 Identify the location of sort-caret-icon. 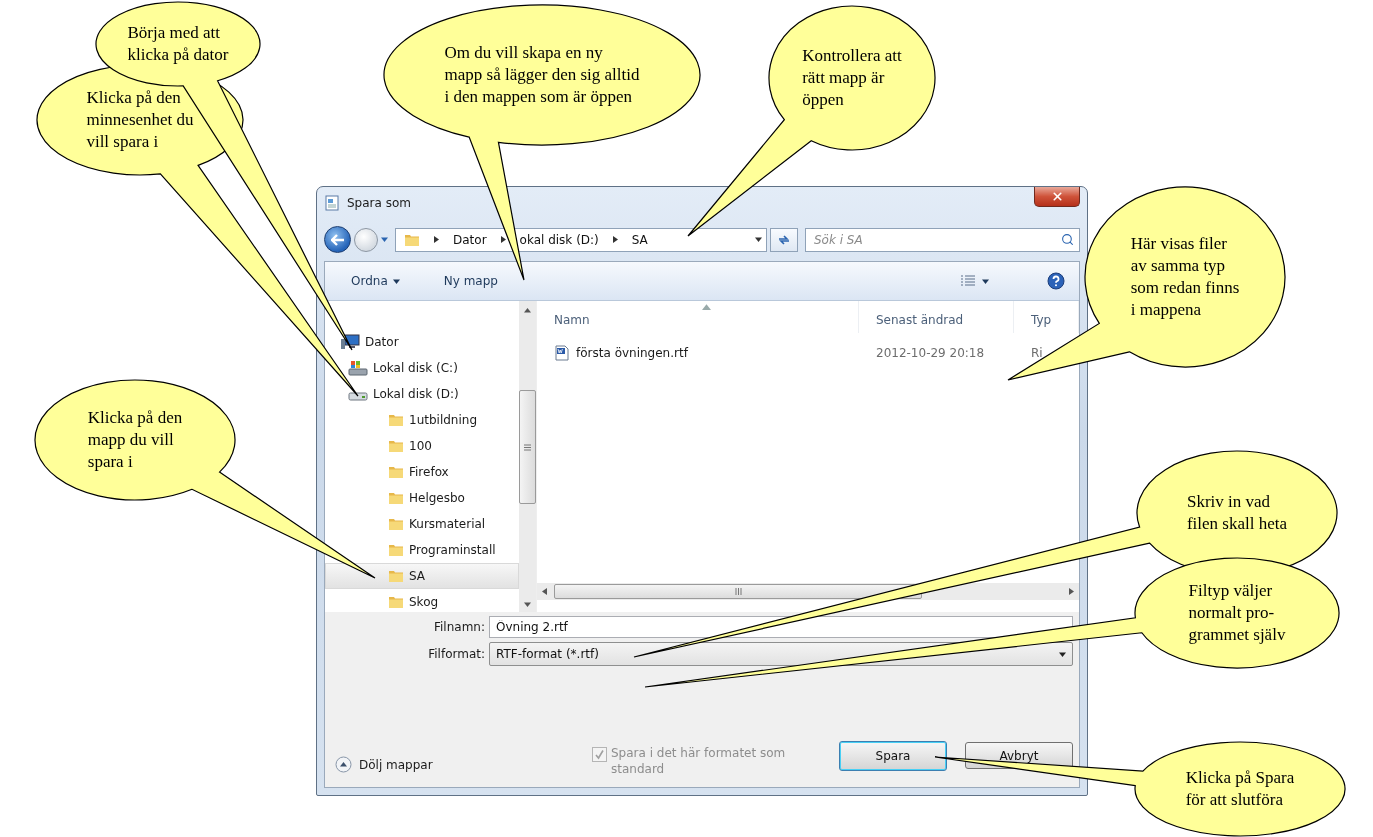
(706, 307).